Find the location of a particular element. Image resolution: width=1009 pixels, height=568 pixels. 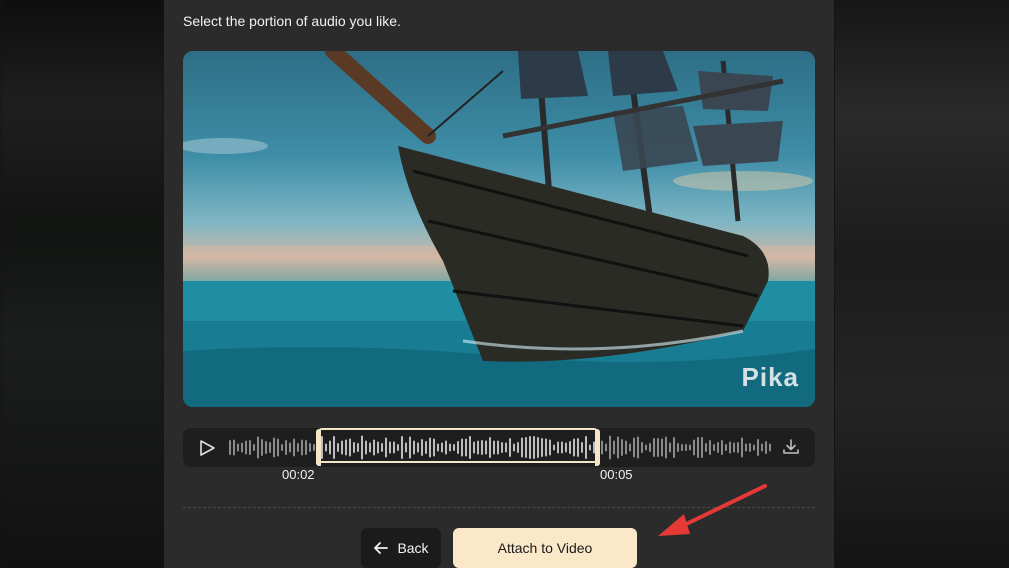

back-button: Back is located at coordinates (401, 548).